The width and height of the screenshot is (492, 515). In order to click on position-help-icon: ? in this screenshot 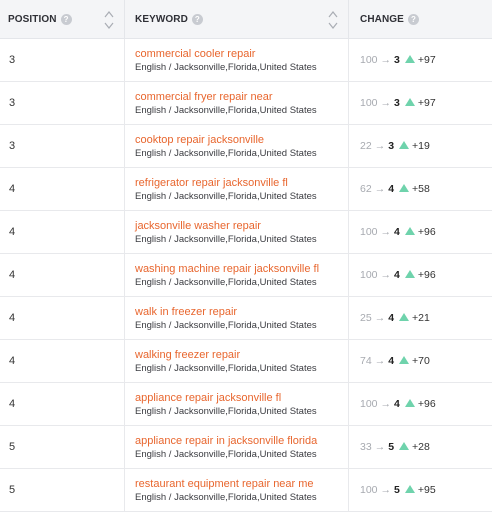, I will do `click(66, 19)`.